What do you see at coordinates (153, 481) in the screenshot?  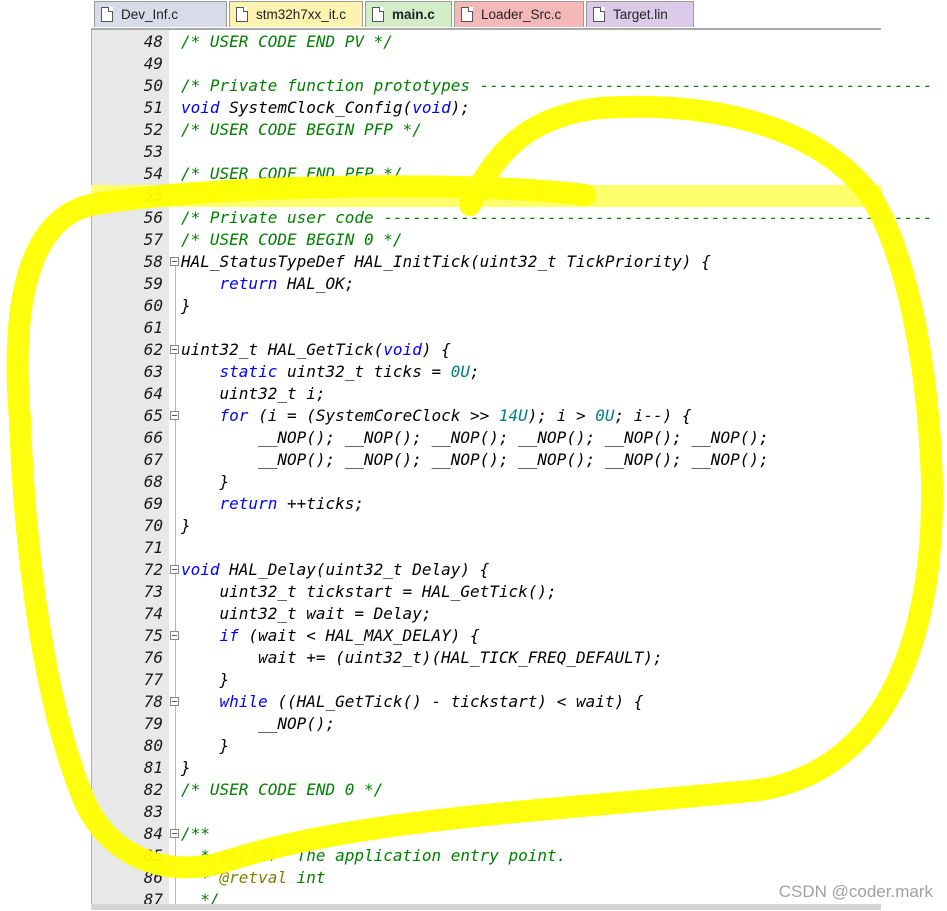 I see `line-number: 68` at bounding box center [153, 481].